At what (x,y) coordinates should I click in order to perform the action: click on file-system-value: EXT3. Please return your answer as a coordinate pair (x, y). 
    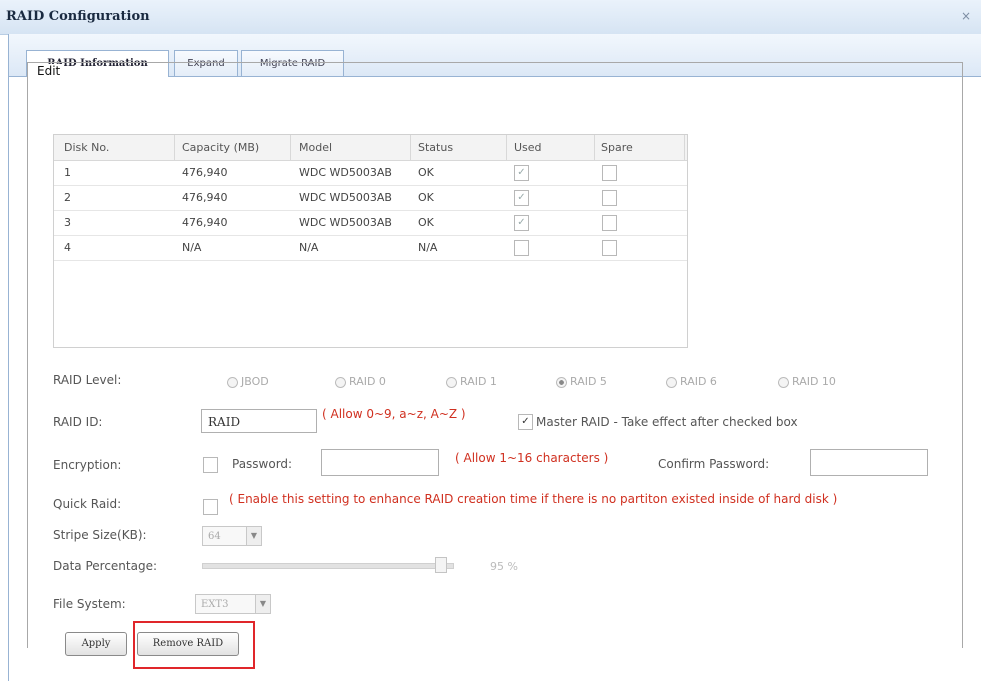
    Looking at the image, I should click on (215, 604).